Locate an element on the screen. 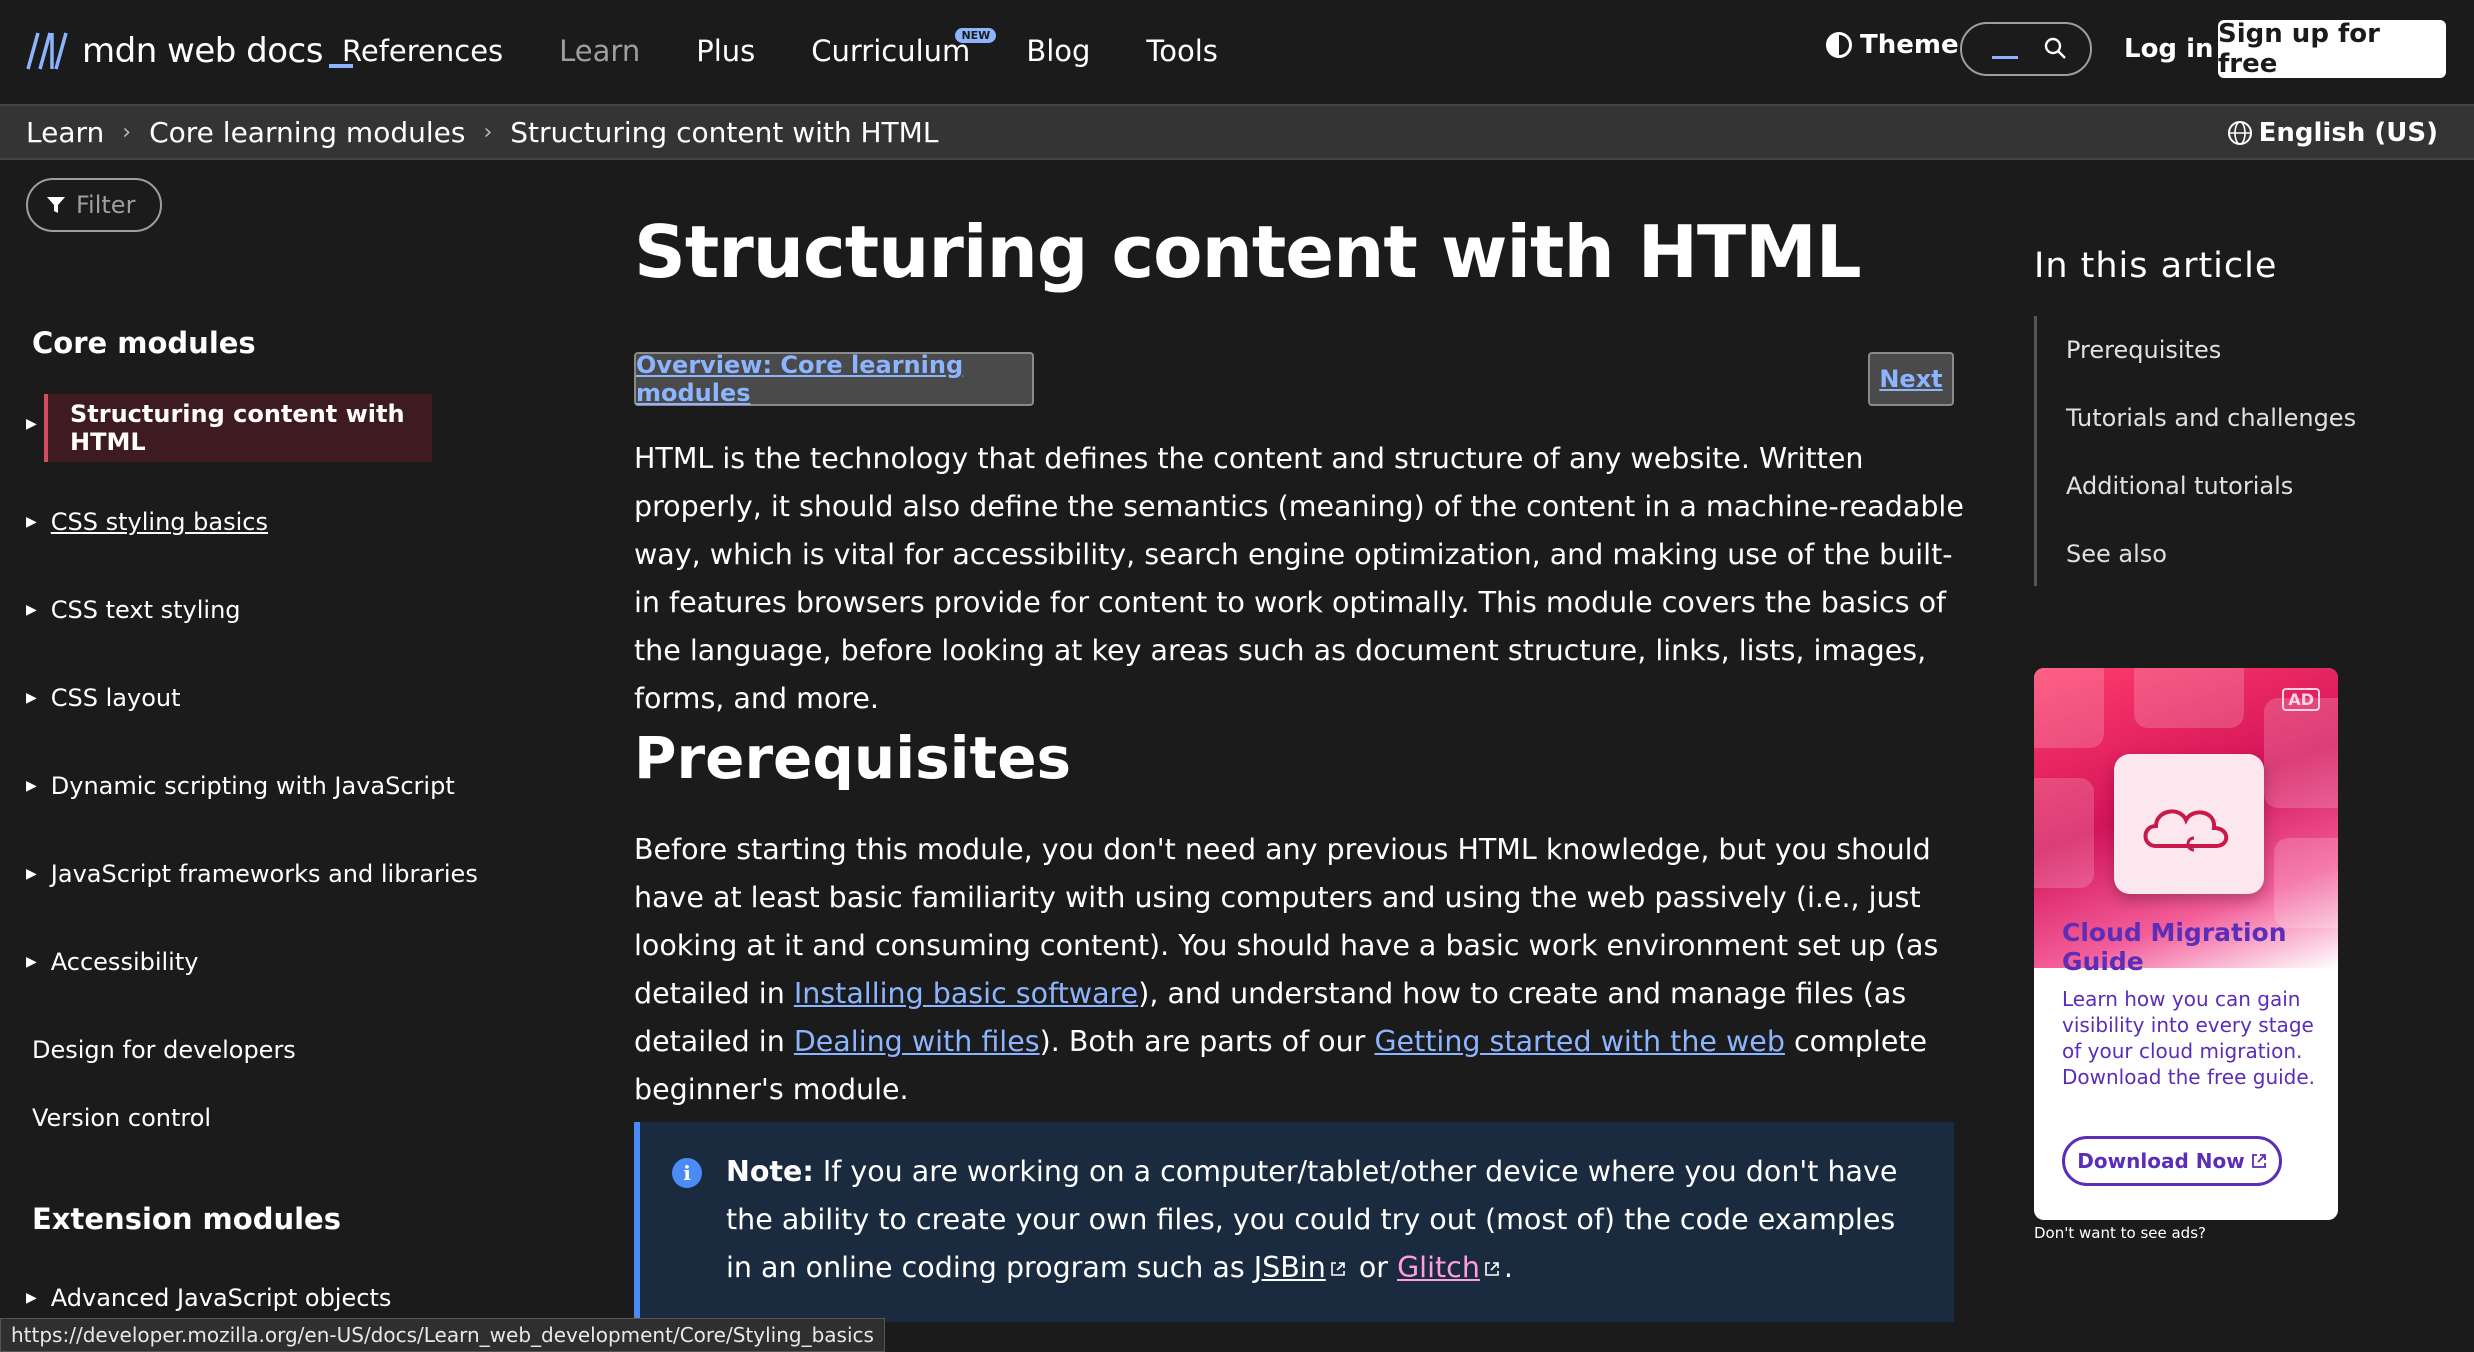 Image resolution: width=2474 pixels, height=1352 pixels. ad-cloud-card is located at coordinates (2189, 824).